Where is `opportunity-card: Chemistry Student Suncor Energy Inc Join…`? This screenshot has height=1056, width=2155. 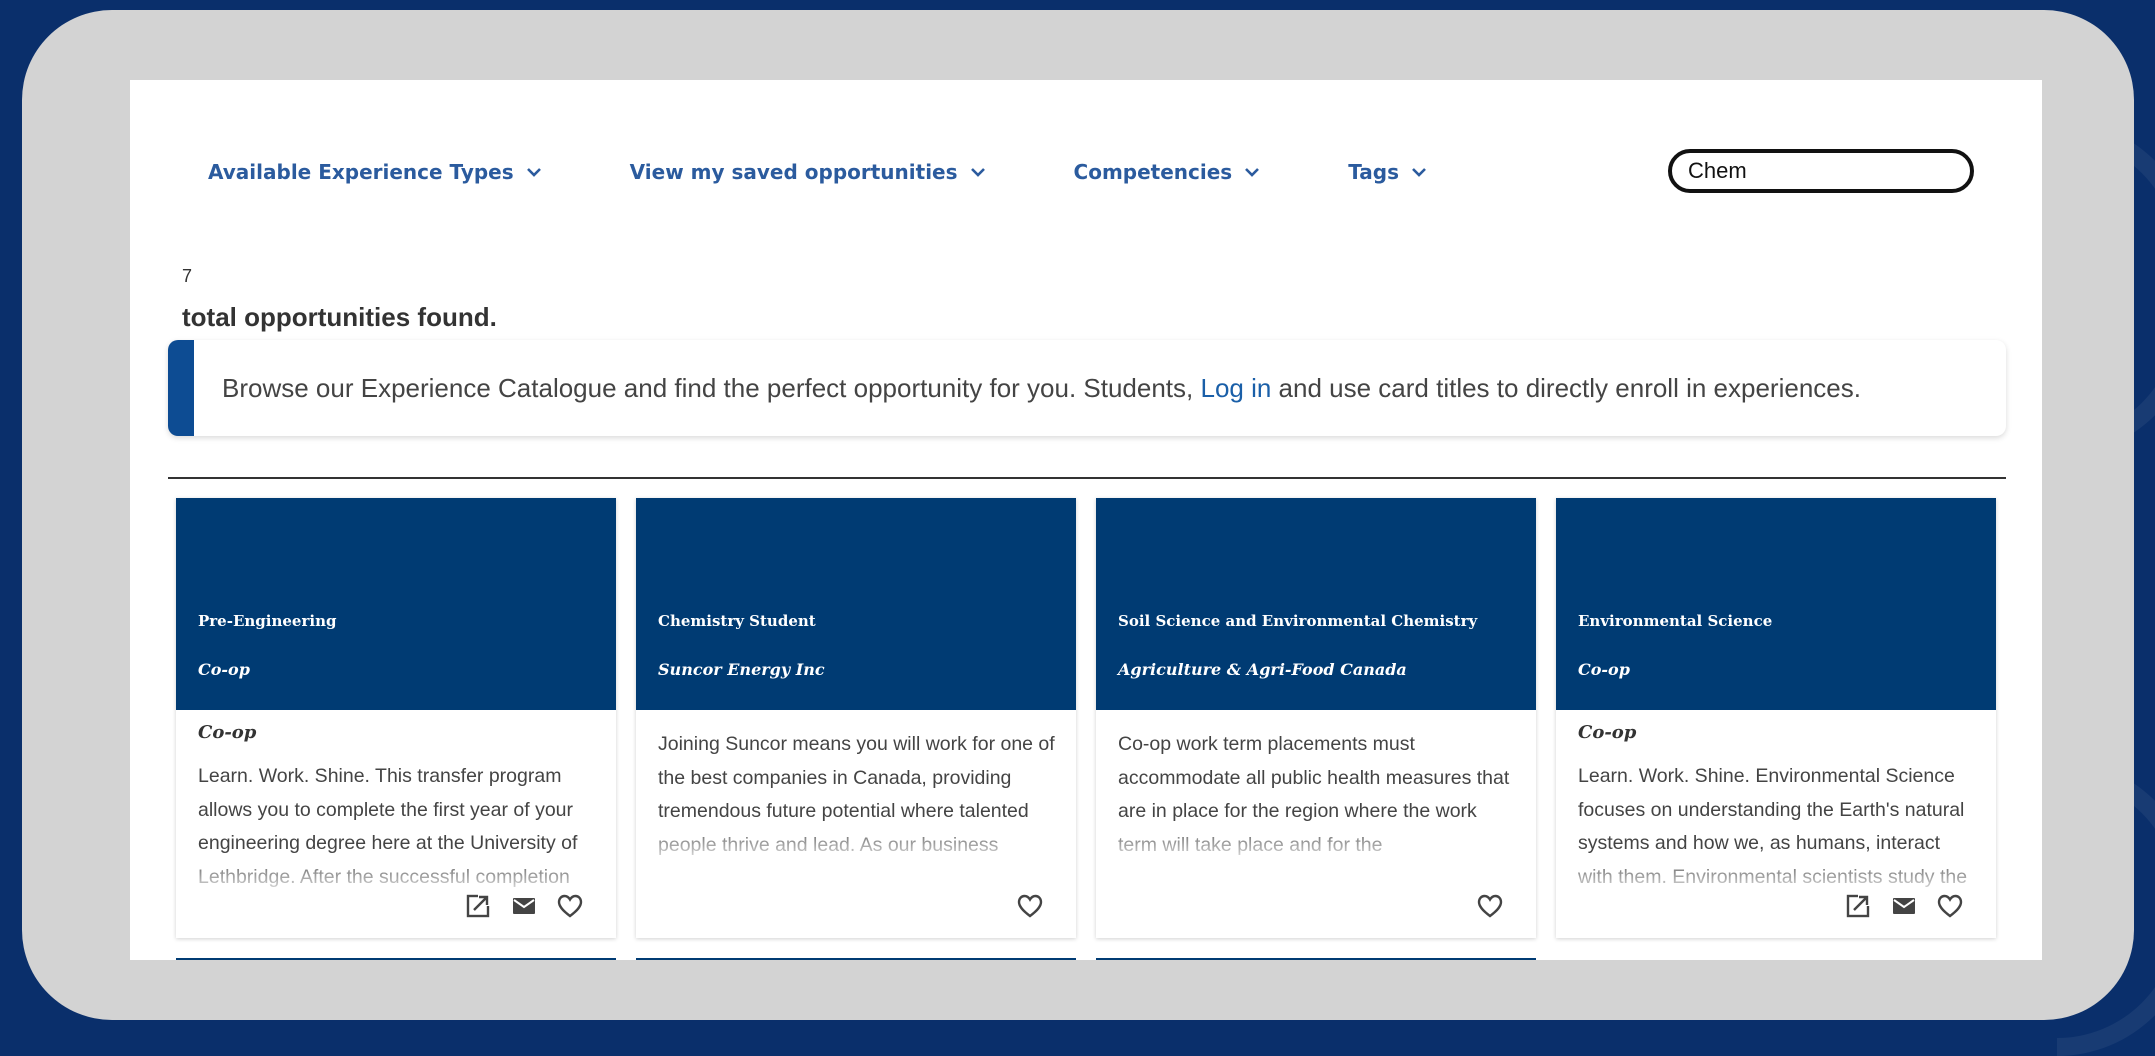 opportunity-card: Chemistry Student Suncor Energy Inc Join… is located at coordinates (856, 718).